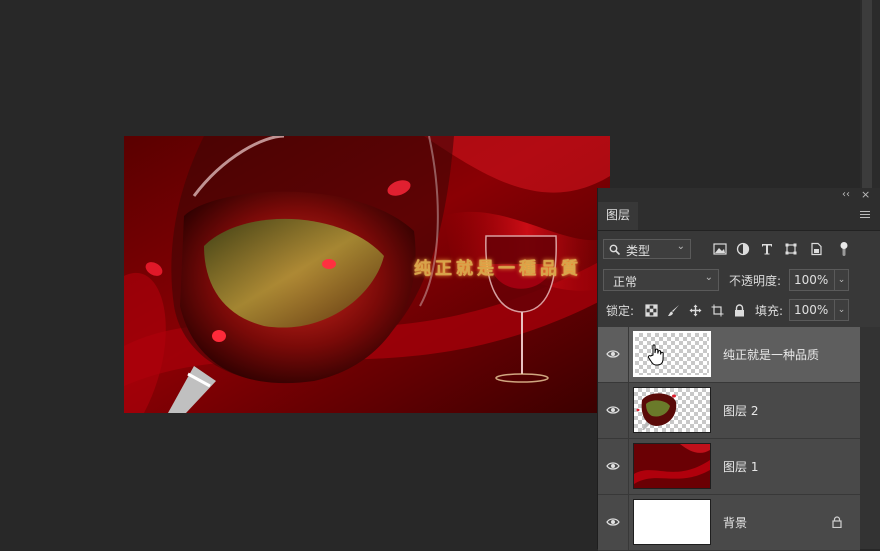 Image resolution: width=880 pixels, height=551 pixels. I want to click on layer-name: 图层 1, so click(740, 466).